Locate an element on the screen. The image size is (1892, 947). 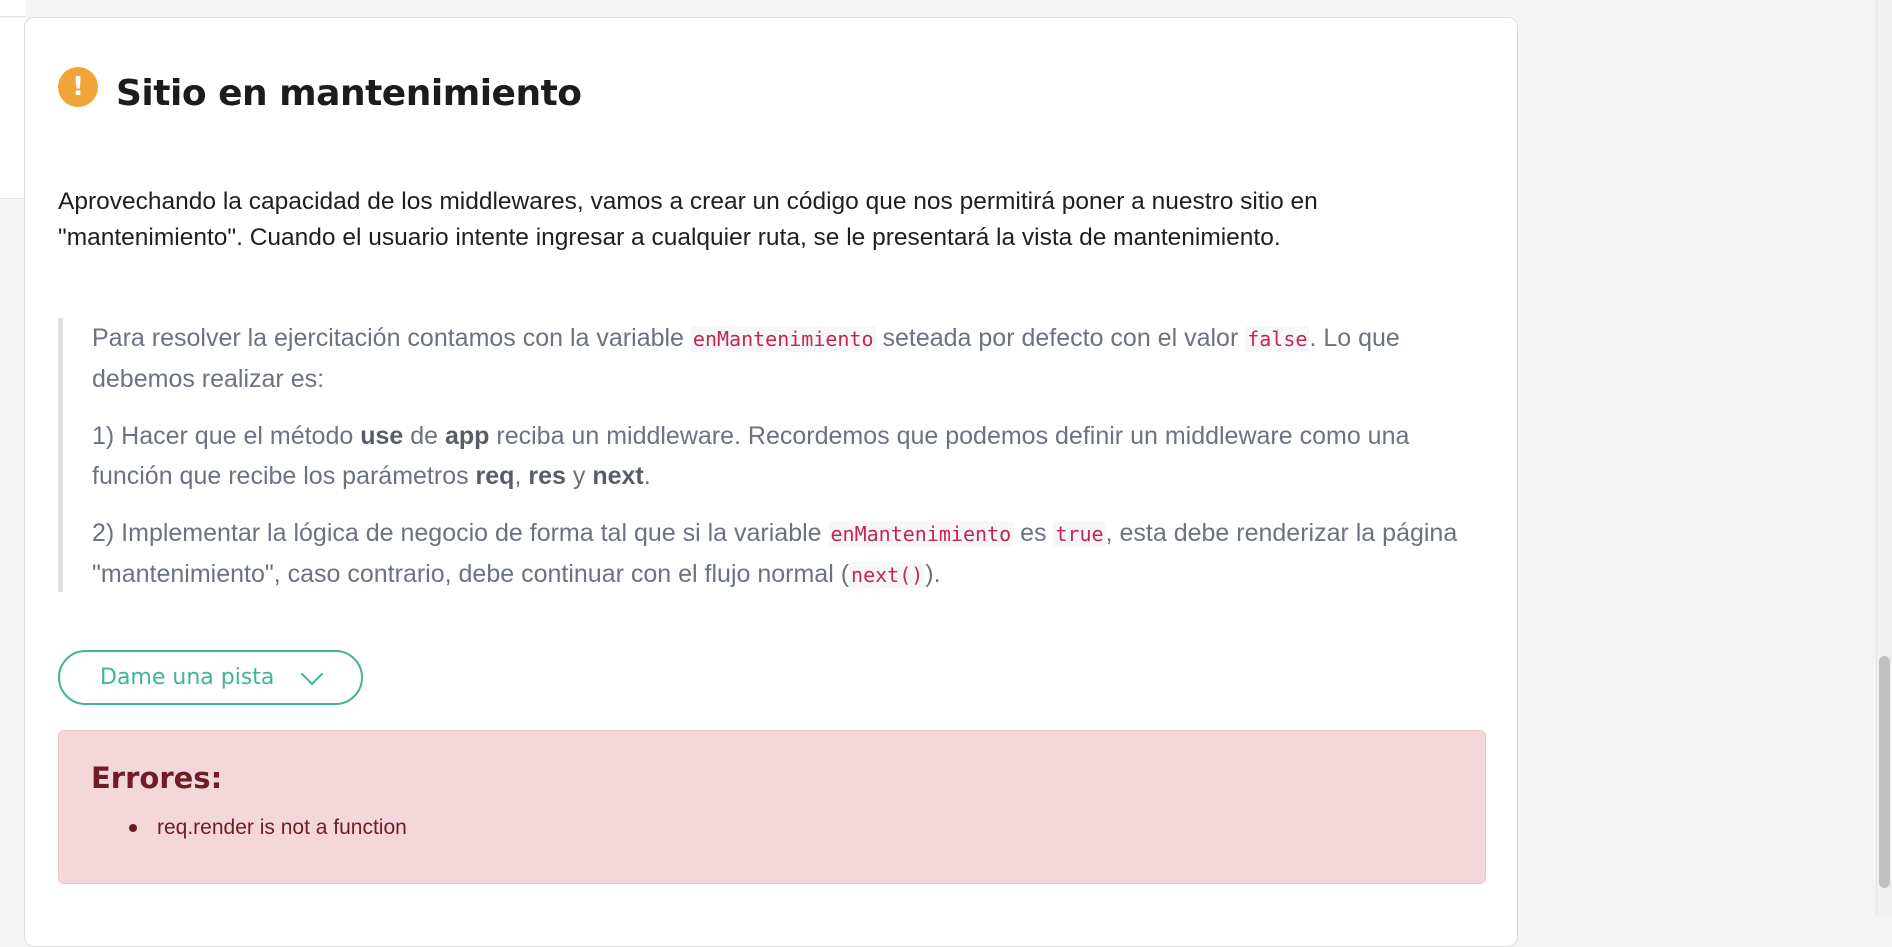
hint-button: Dame una pista is located at coordinates (210, 677).